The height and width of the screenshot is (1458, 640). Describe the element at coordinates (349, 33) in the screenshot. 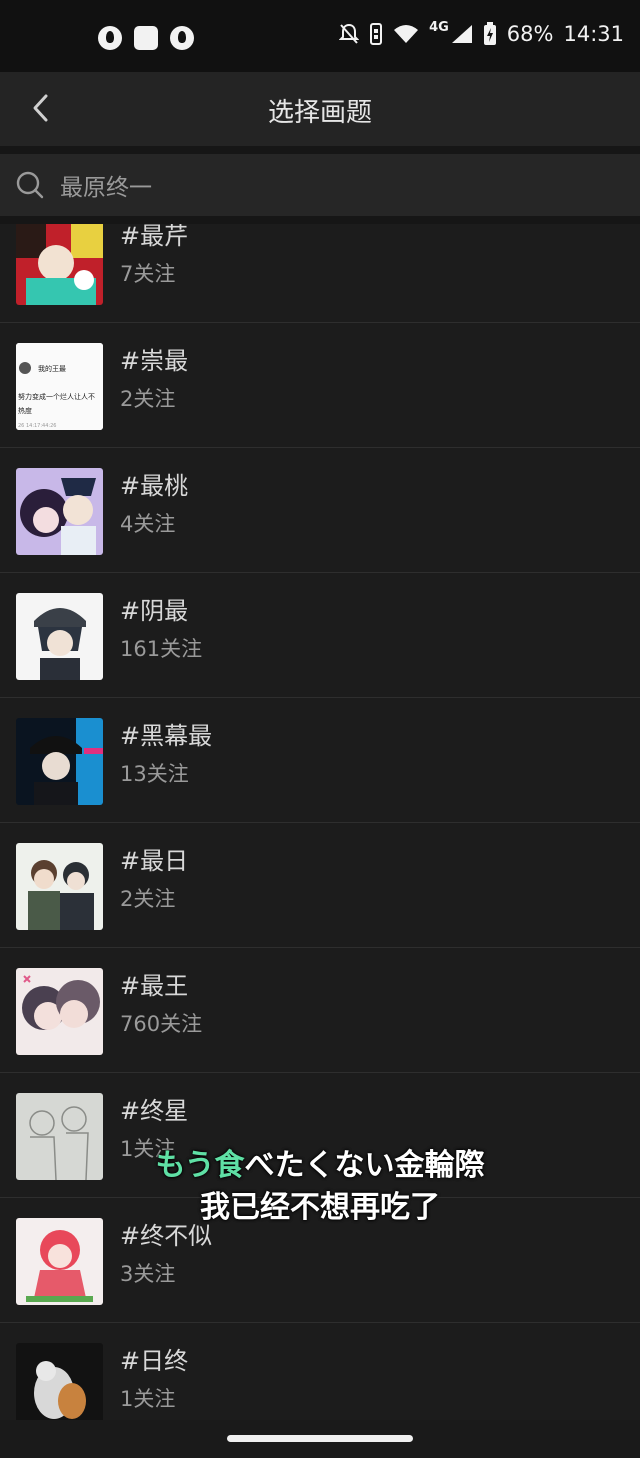

I see `mute-bell-icon` at that location.